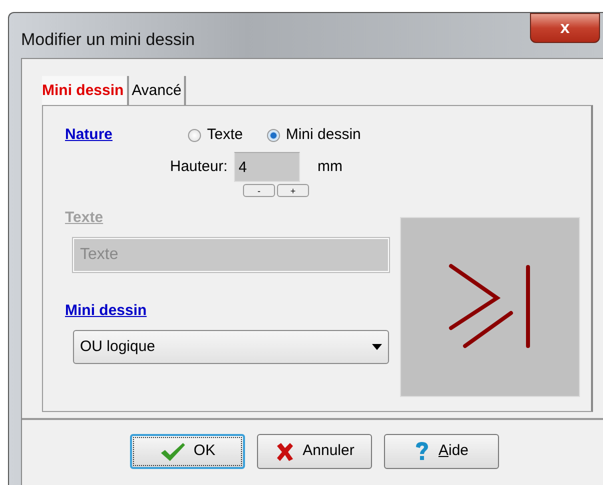 This screenshot has width=603, height=485. What do you see at coordinates (231, 347) in the screenshot?
I see `mini-drawing-dropdown: OU logique` at bounding box center [231, 347].